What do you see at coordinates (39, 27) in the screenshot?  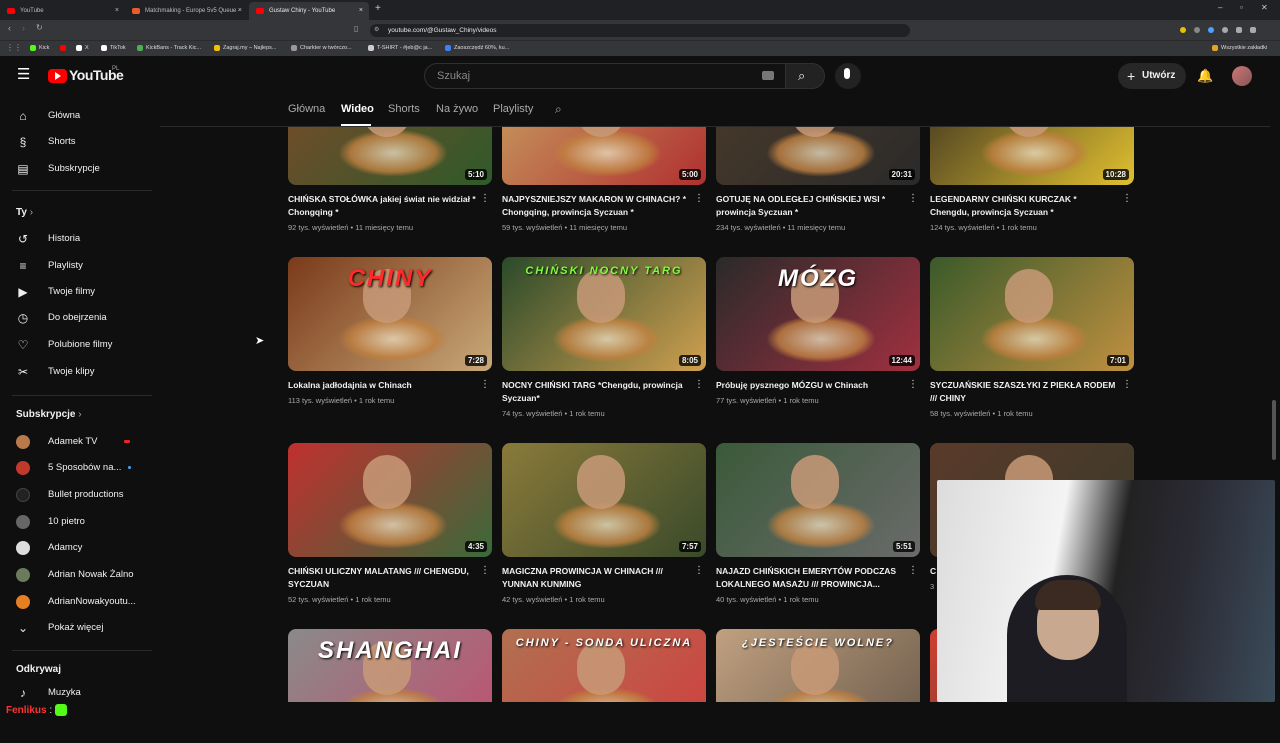 I see `reload-icon: ↻` at bounding box center [39, 27].